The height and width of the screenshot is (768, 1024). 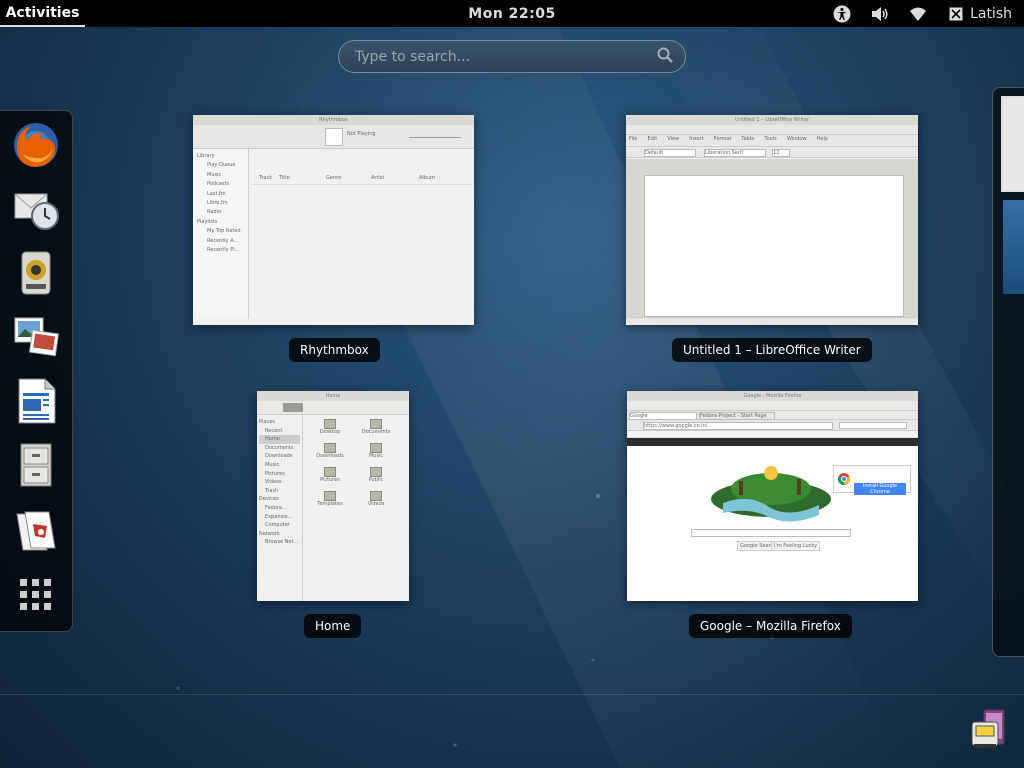 I want to click on path-home-button, so click(x=293, y=407).